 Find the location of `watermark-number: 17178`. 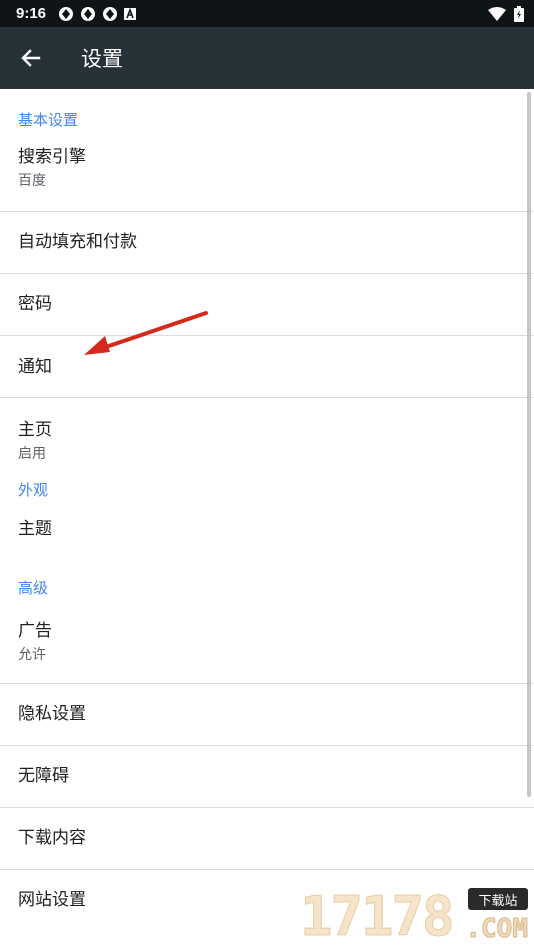

watermark-number: 17178 is located at coordinates (378, 917).